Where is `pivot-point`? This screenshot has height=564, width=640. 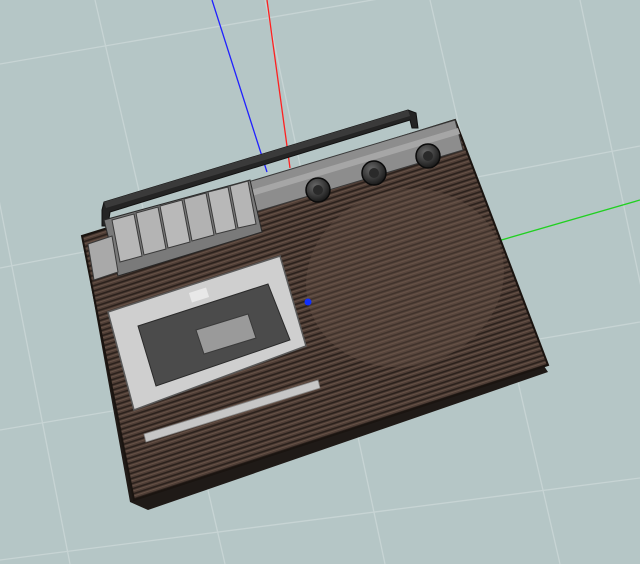 pivot-point is located at coordinates (308, 302).